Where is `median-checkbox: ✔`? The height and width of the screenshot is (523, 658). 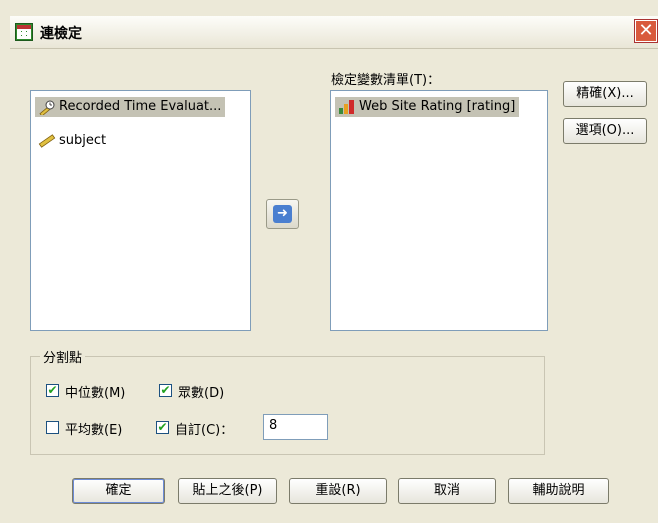
median-checkbox: ✔ is located at coordinates (52, 390).